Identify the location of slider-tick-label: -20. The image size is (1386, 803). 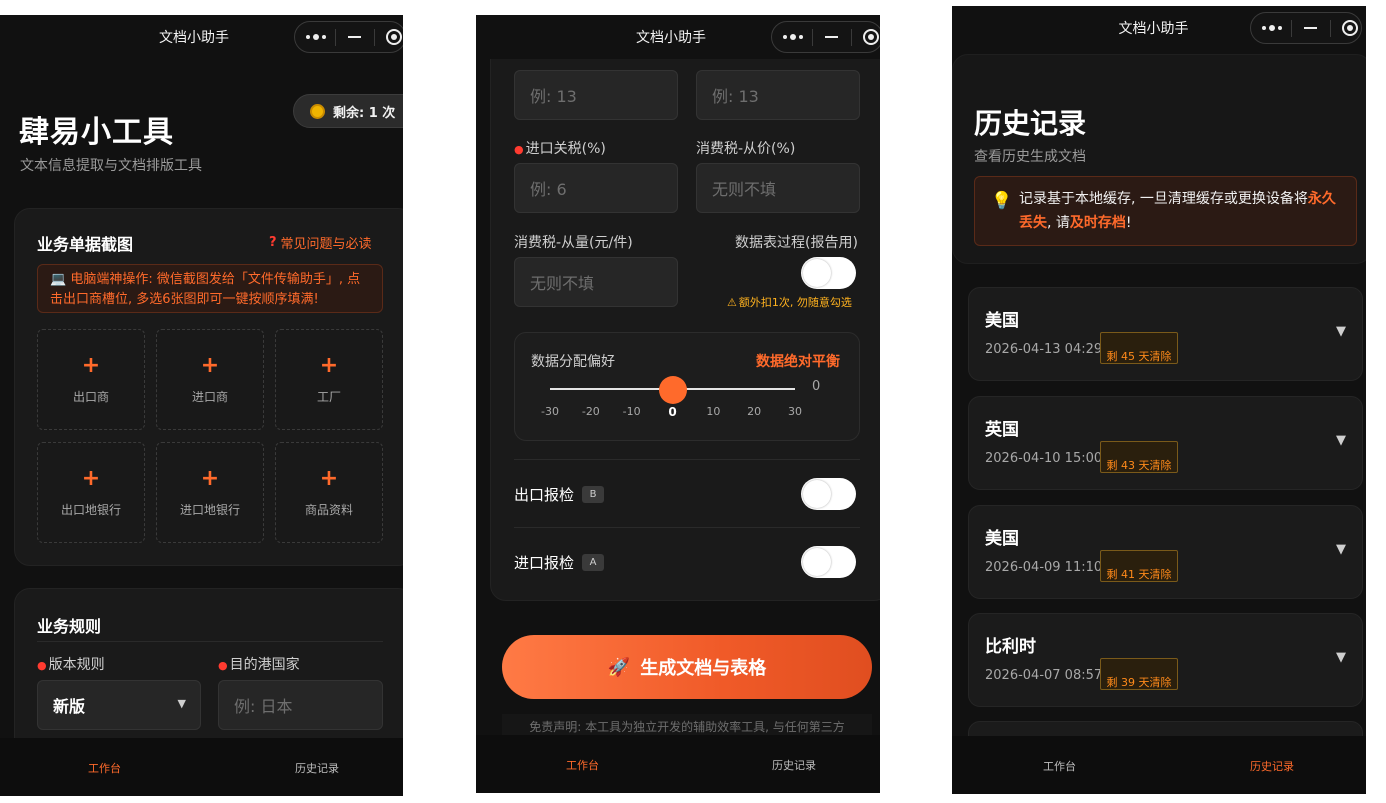
(590, 411).